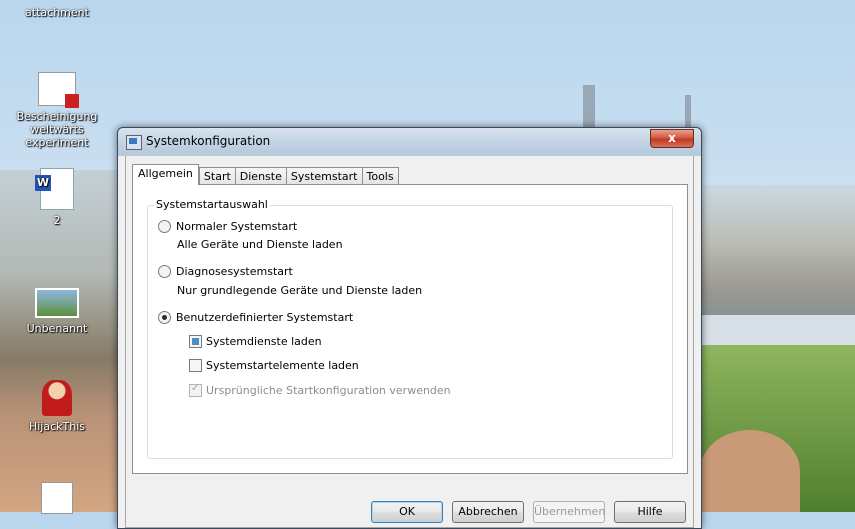 This screenshot has width=855, height=529. I want to click on desktop-icon-file, so click(57, 500).